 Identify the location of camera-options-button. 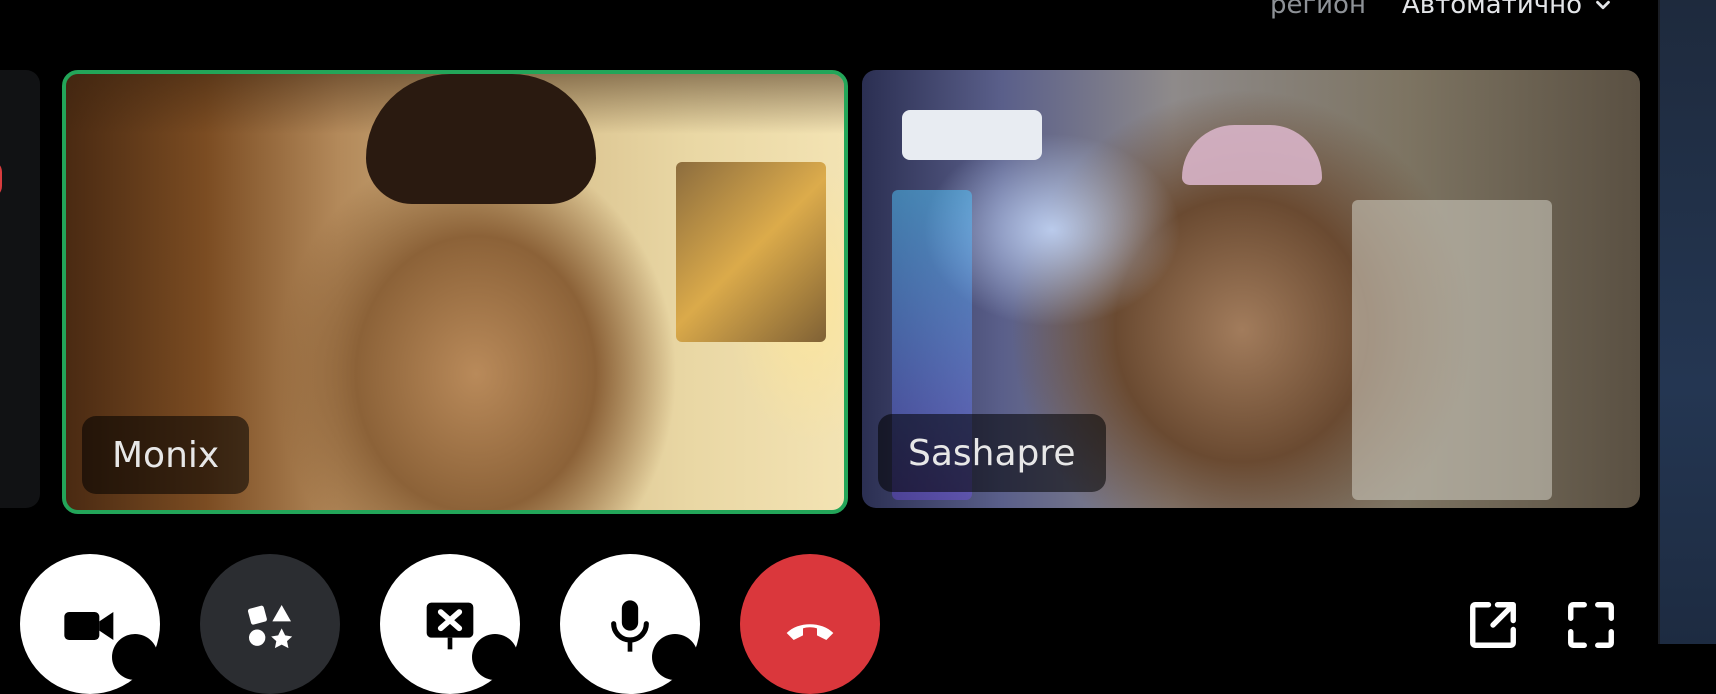
(135, 657).